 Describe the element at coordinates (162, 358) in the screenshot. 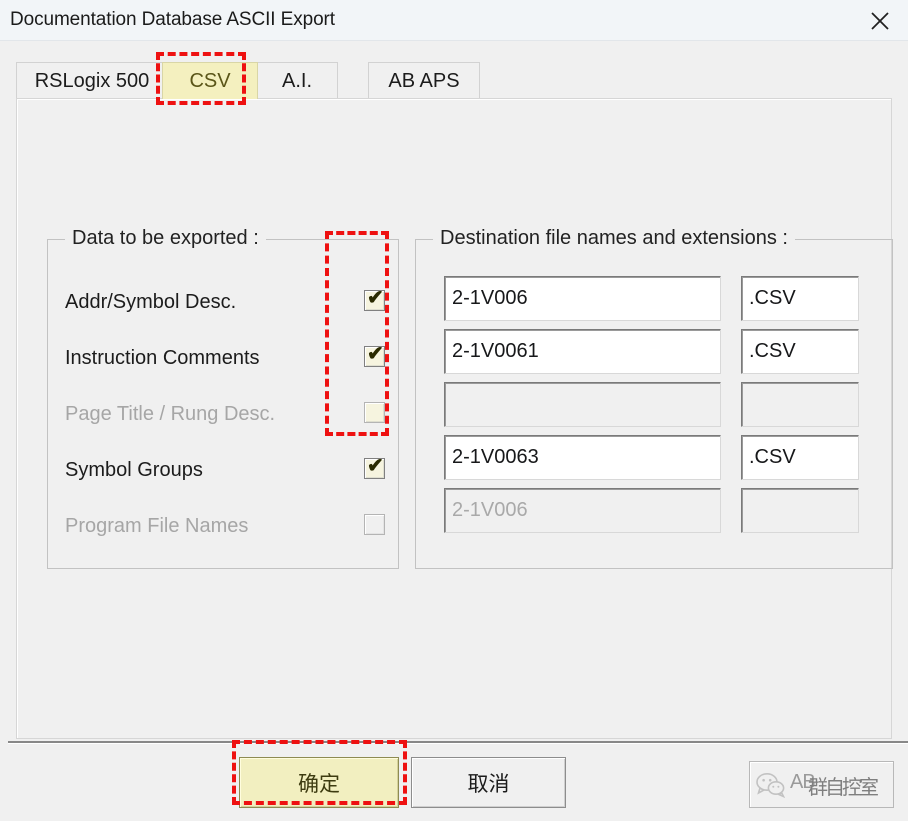

I see `label-instruction-comments: Instruction Comments` at that location.